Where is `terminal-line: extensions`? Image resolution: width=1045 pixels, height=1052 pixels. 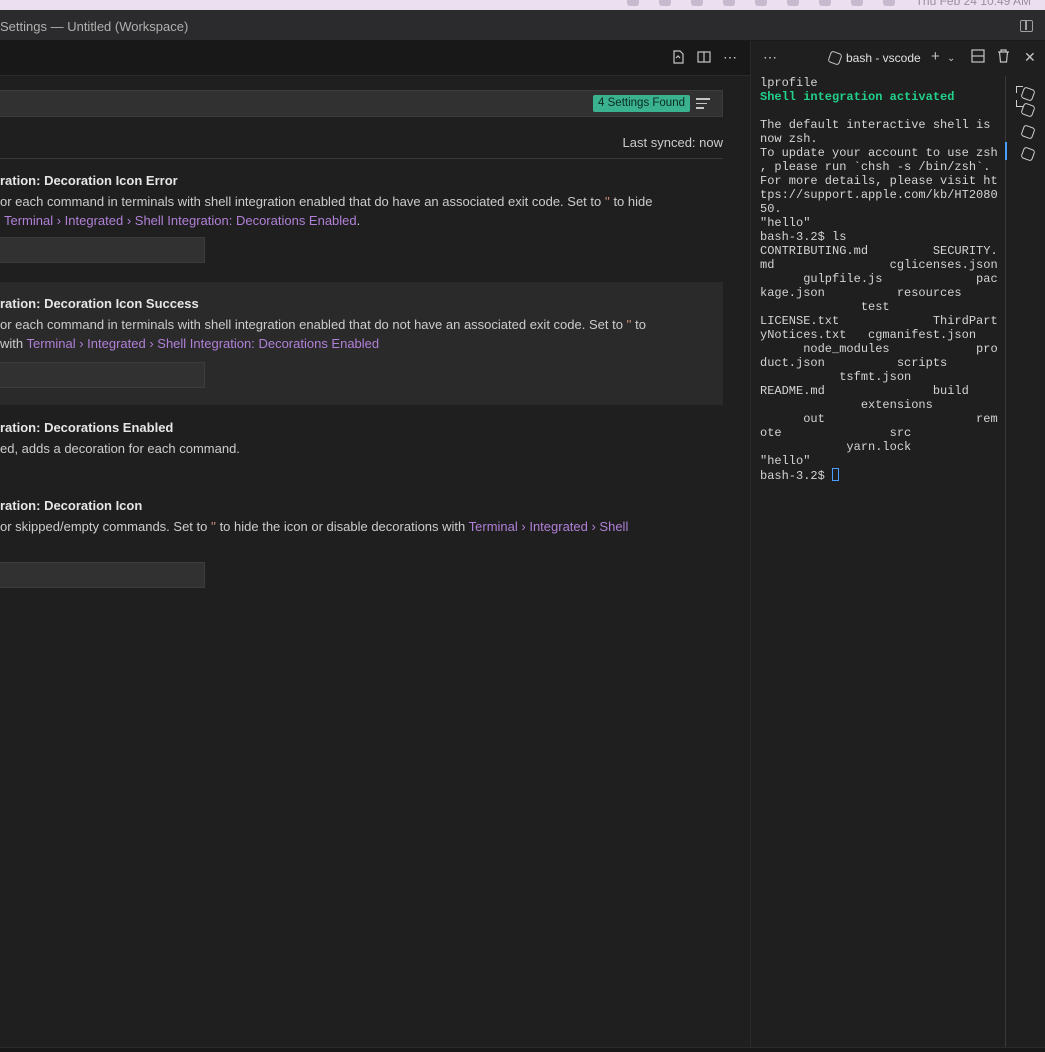
terminal-line: extensions is located at coordinates (846, 405).